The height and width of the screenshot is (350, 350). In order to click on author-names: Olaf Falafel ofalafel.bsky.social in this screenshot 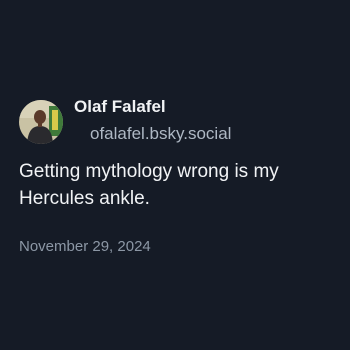, I will do `click(152, 120)`.